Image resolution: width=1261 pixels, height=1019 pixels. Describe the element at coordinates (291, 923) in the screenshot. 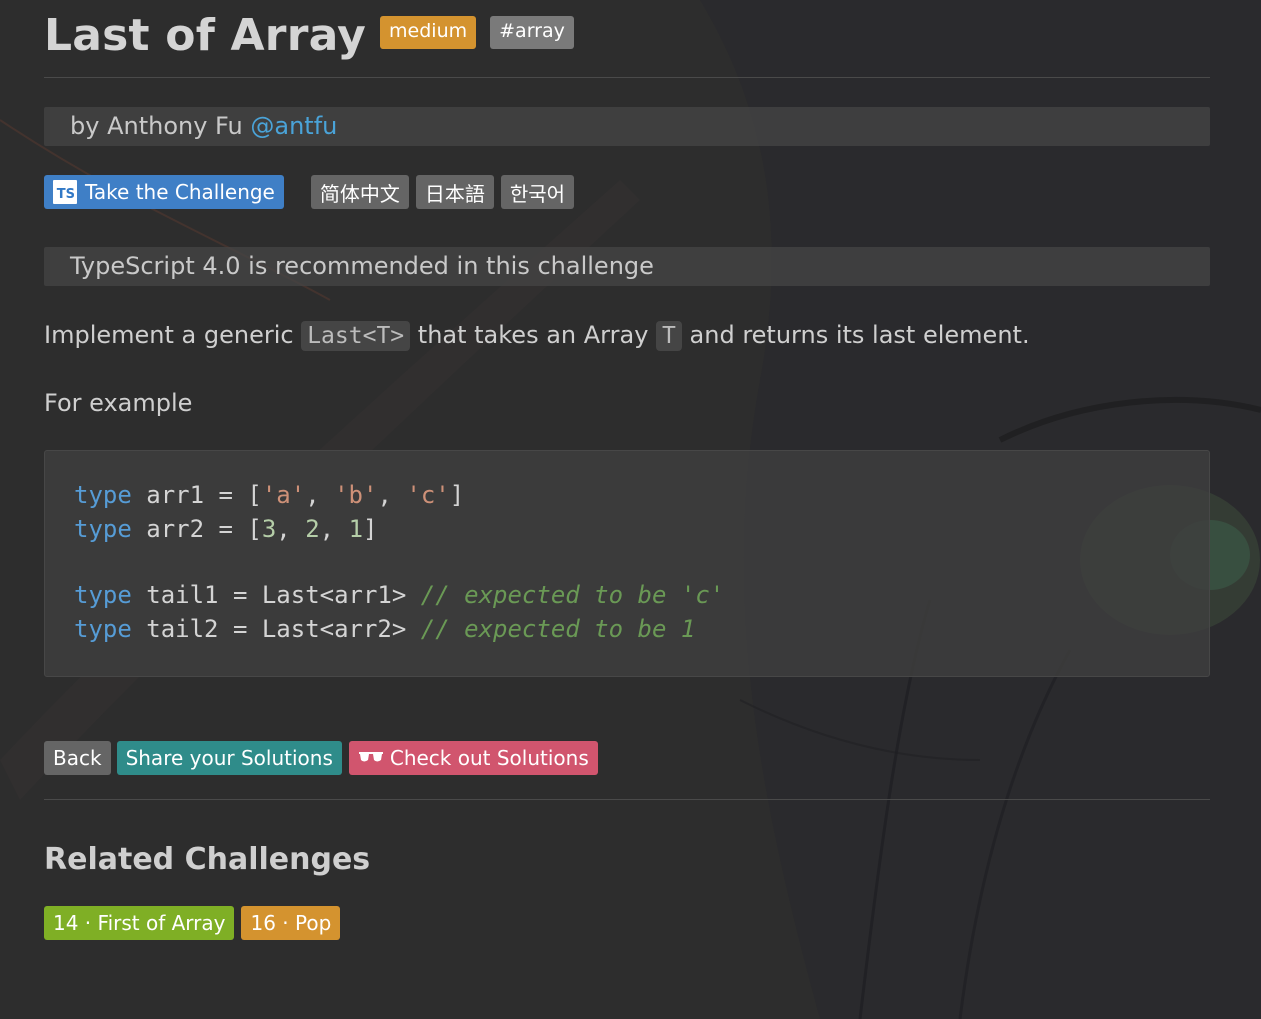

I see `related-challenge-pop: 16 · Pop` at that location.